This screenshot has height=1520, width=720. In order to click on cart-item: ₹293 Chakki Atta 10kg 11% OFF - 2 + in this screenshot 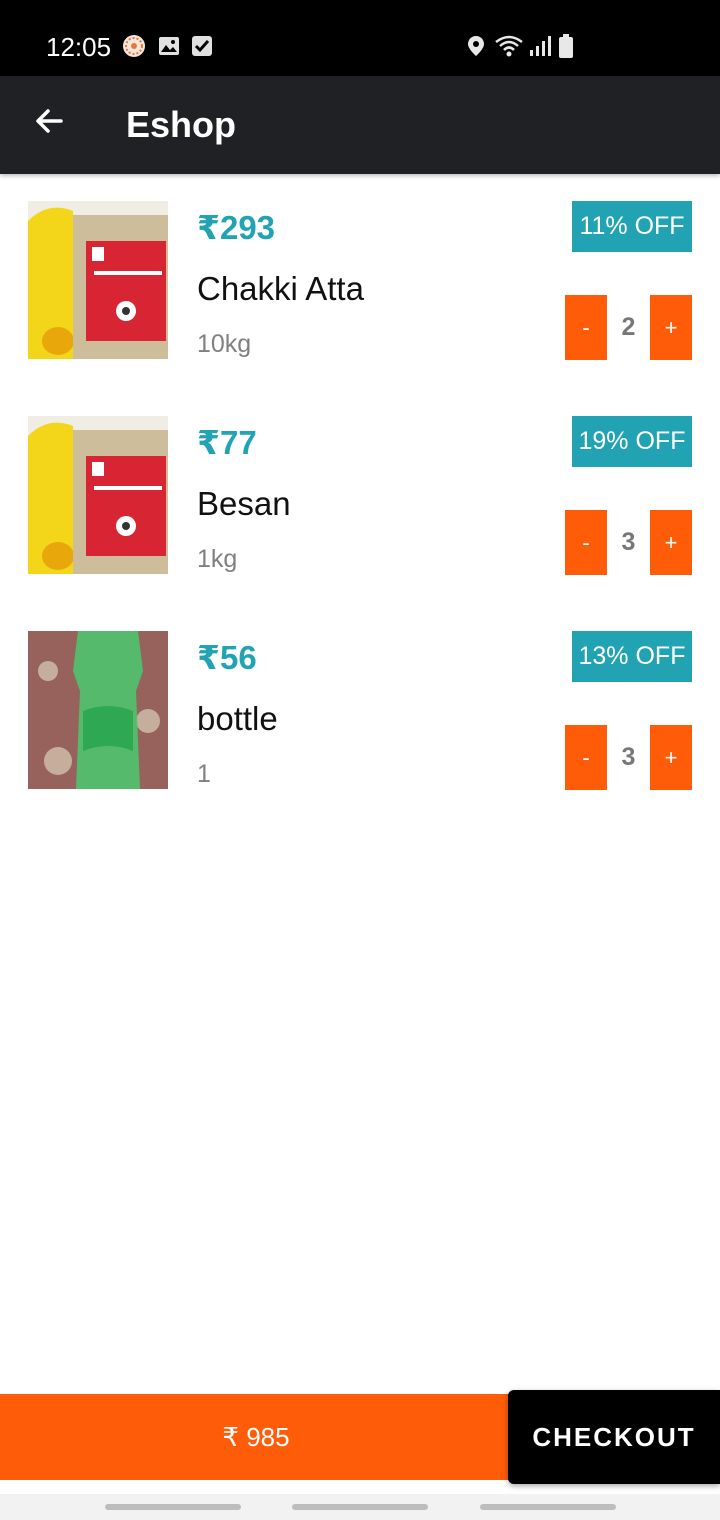, I will do `click(360, 281)`.